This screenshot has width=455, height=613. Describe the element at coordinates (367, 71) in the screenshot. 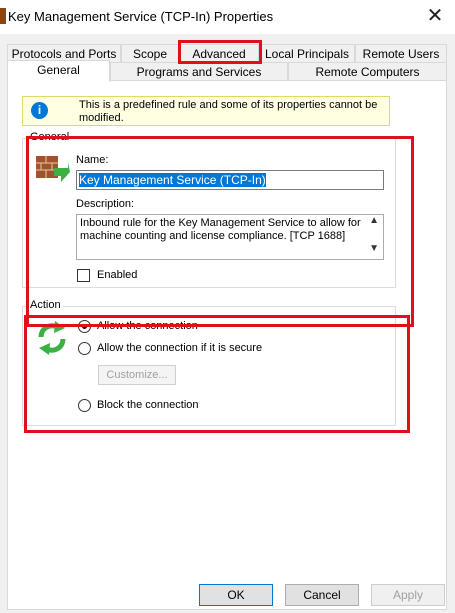

I see `tab-remote-computers: Remote Computers` at that location.